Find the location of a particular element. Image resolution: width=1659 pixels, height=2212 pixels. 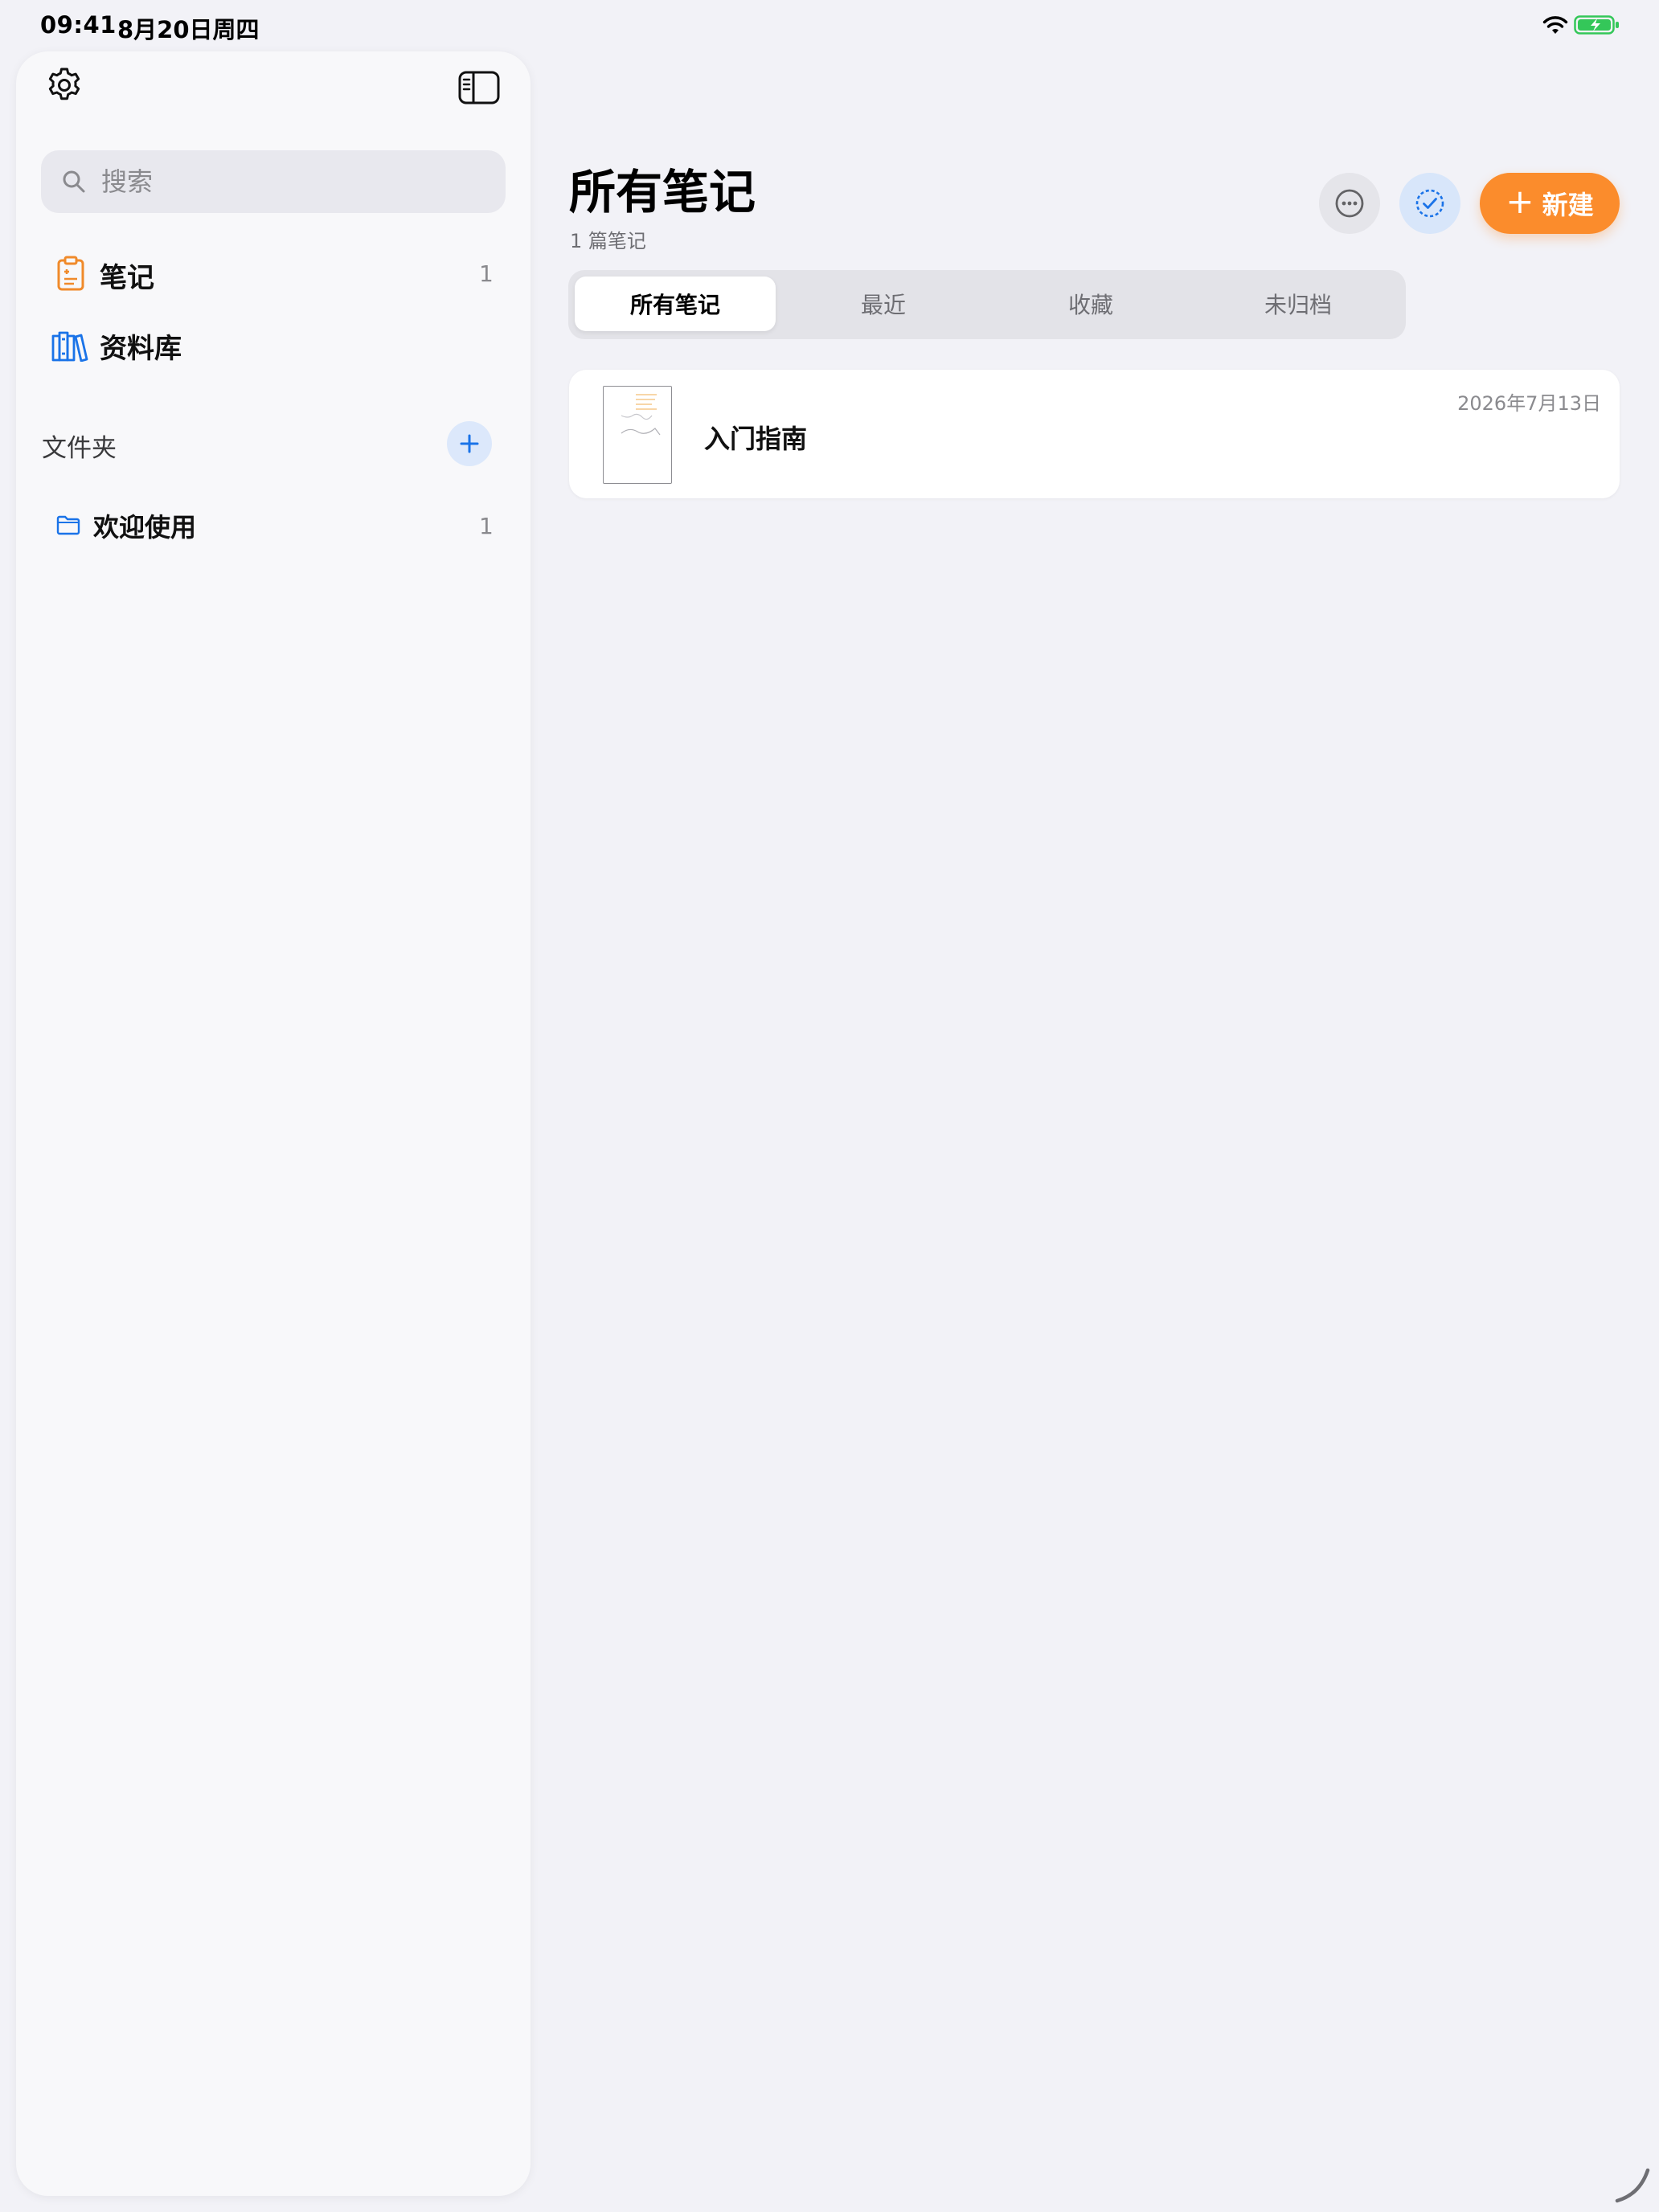

new-button-label: 新建 is located at coordinates (1568, 205).